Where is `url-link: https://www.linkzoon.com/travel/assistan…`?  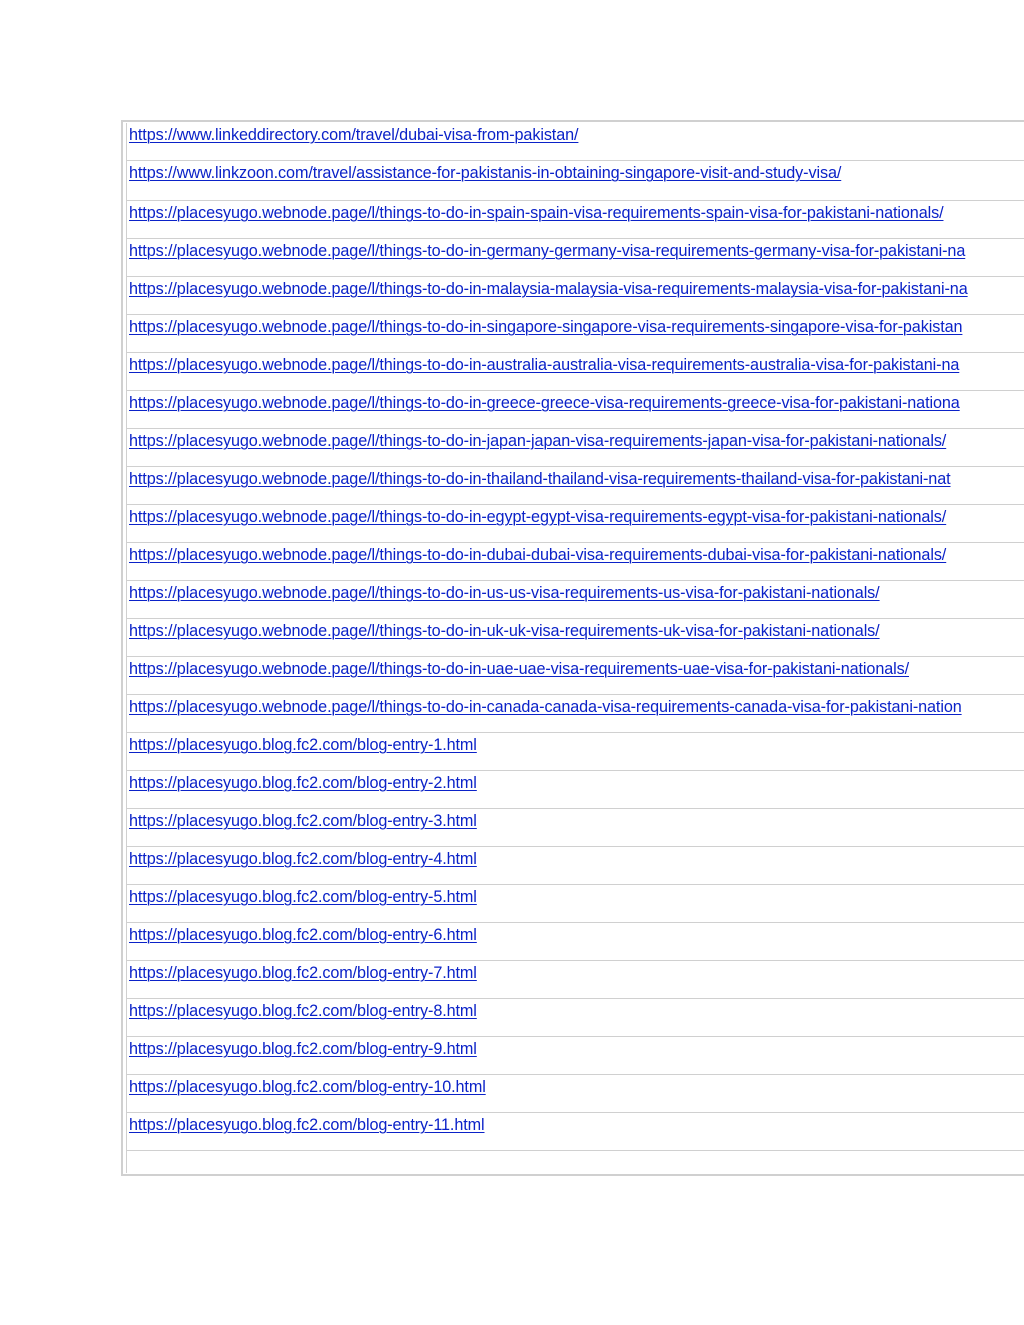
url-link: https://www.linkzoon.com/travel/assistan… is located at coordinates (485, 173).